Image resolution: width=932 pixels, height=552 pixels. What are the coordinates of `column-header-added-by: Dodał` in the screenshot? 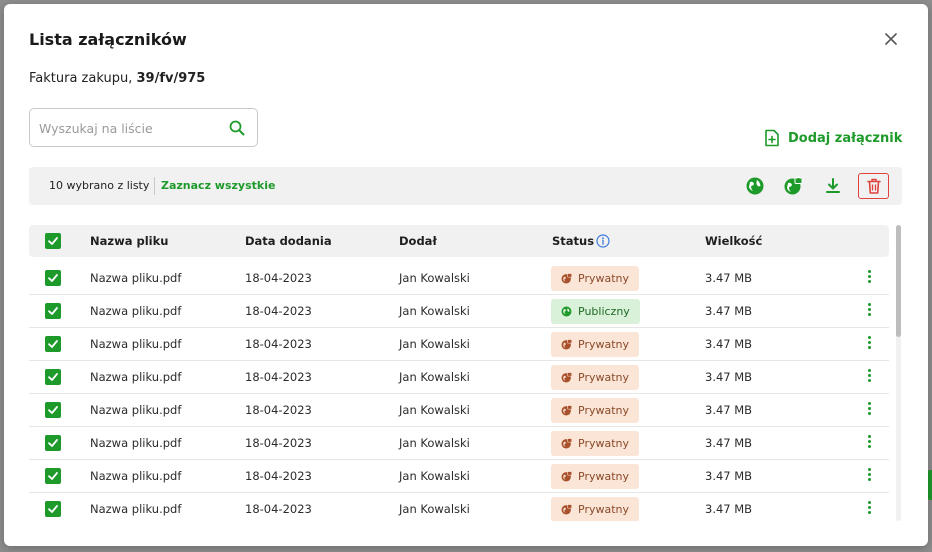 It's located at (418, 241).